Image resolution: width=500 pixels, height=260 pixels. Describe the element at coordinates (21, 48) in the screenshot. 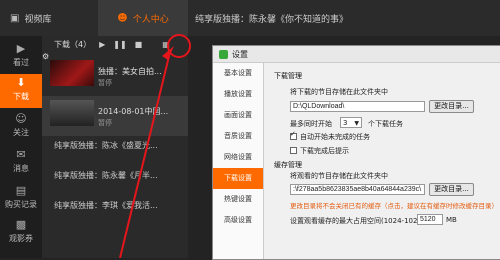

I see `play-history-icon: ▶` at that location.